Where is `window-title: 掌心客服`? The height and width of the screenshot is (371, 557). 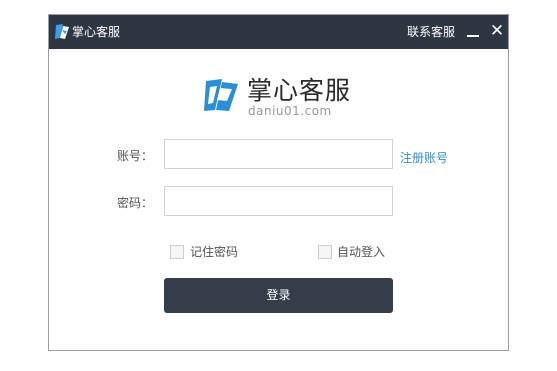 window-title: 掌心客服 is located at coordinates (96, 32).